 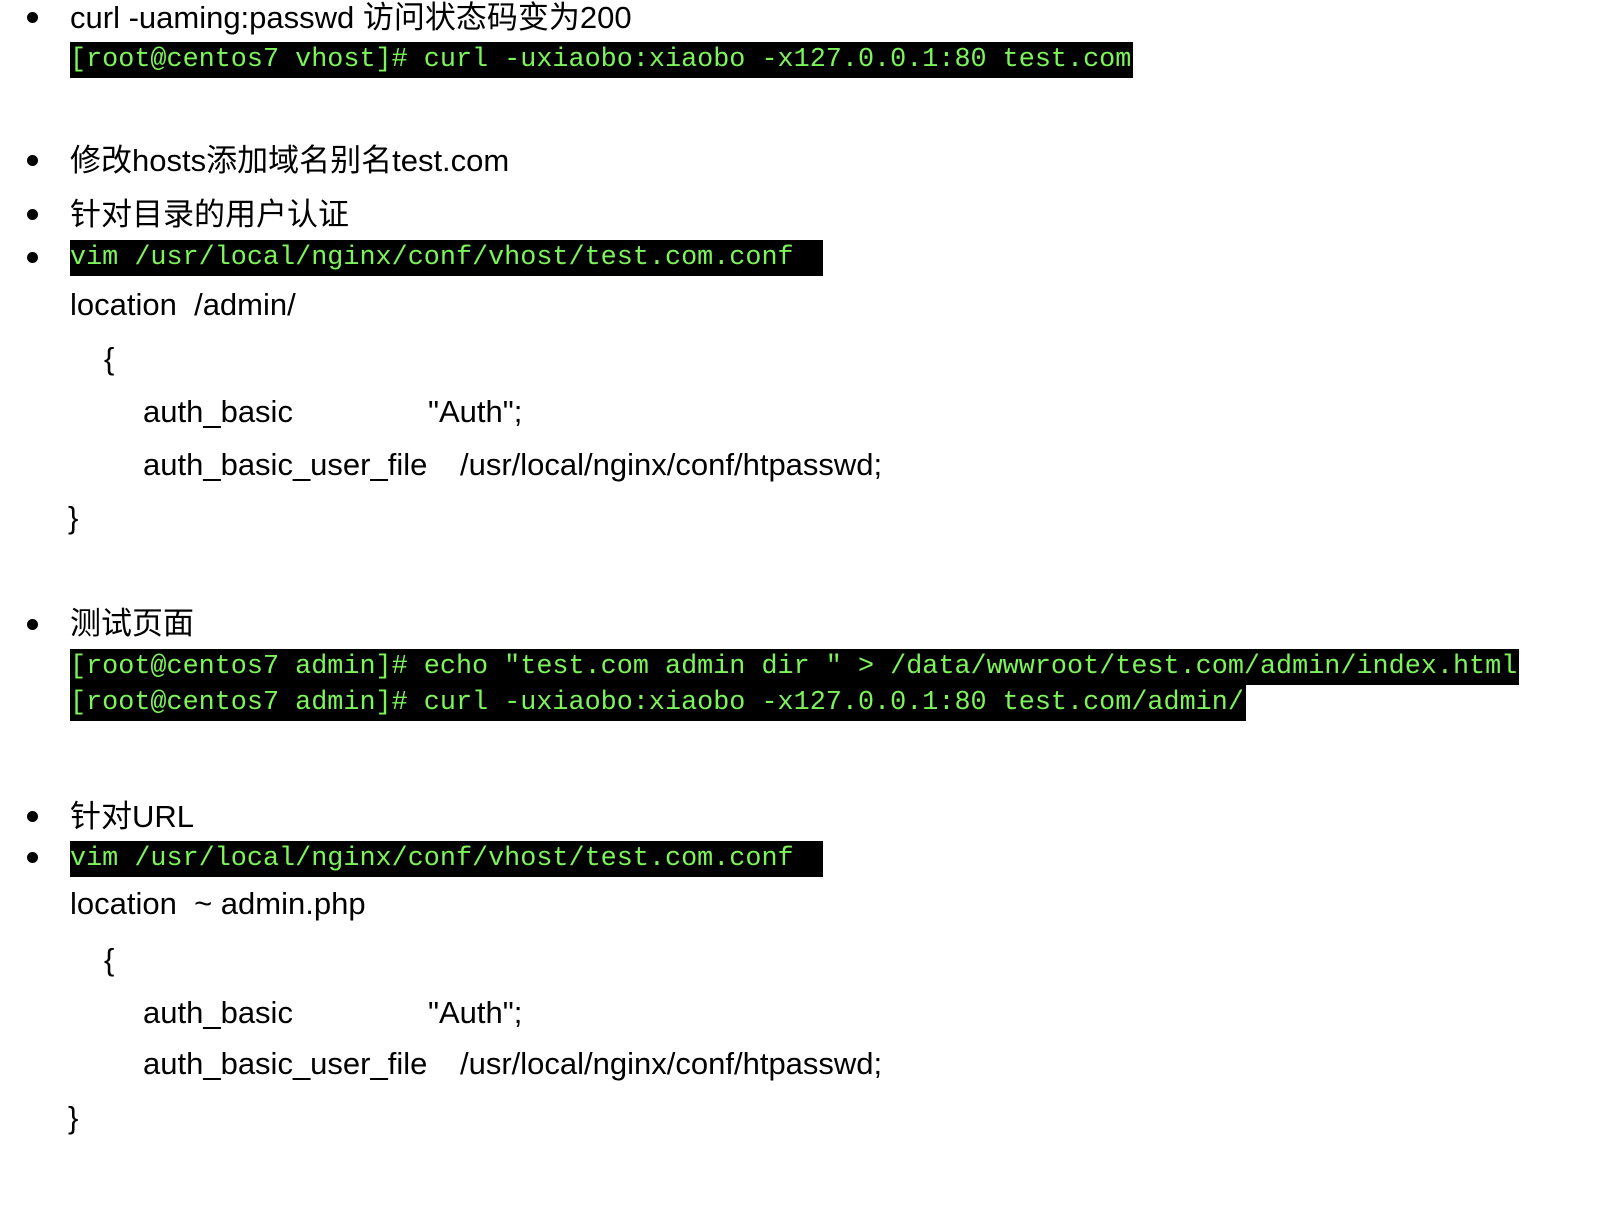 I want to click on url-auth-heading: 针对URL, so click(x=132, y=816).